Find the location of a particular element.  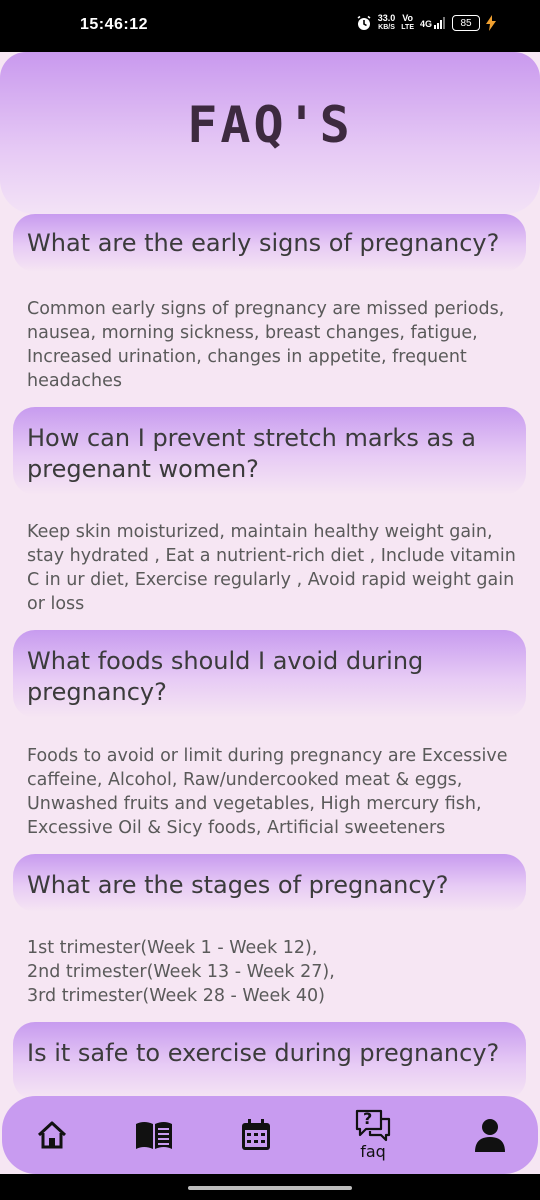

signal-icon is located at coordinates (439, 23).